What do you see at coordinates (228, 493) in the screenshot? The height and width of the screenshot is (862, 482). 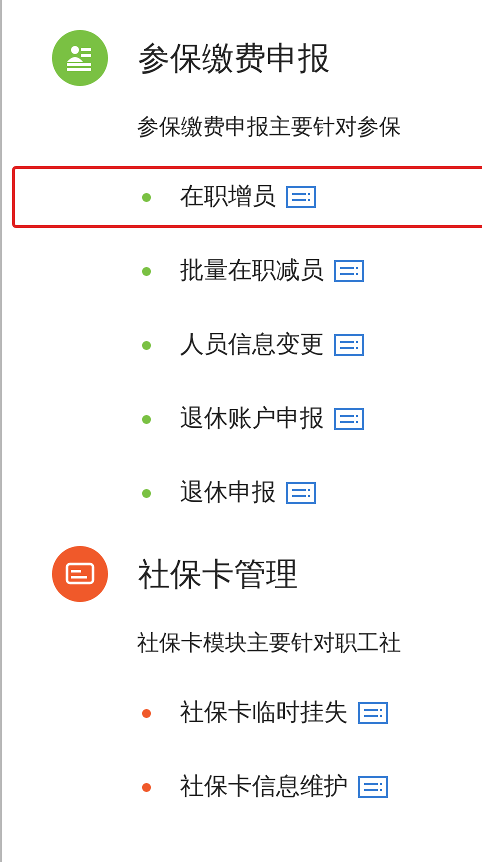 I see `item-label: 退休申报` at bounding box center [228, 493].